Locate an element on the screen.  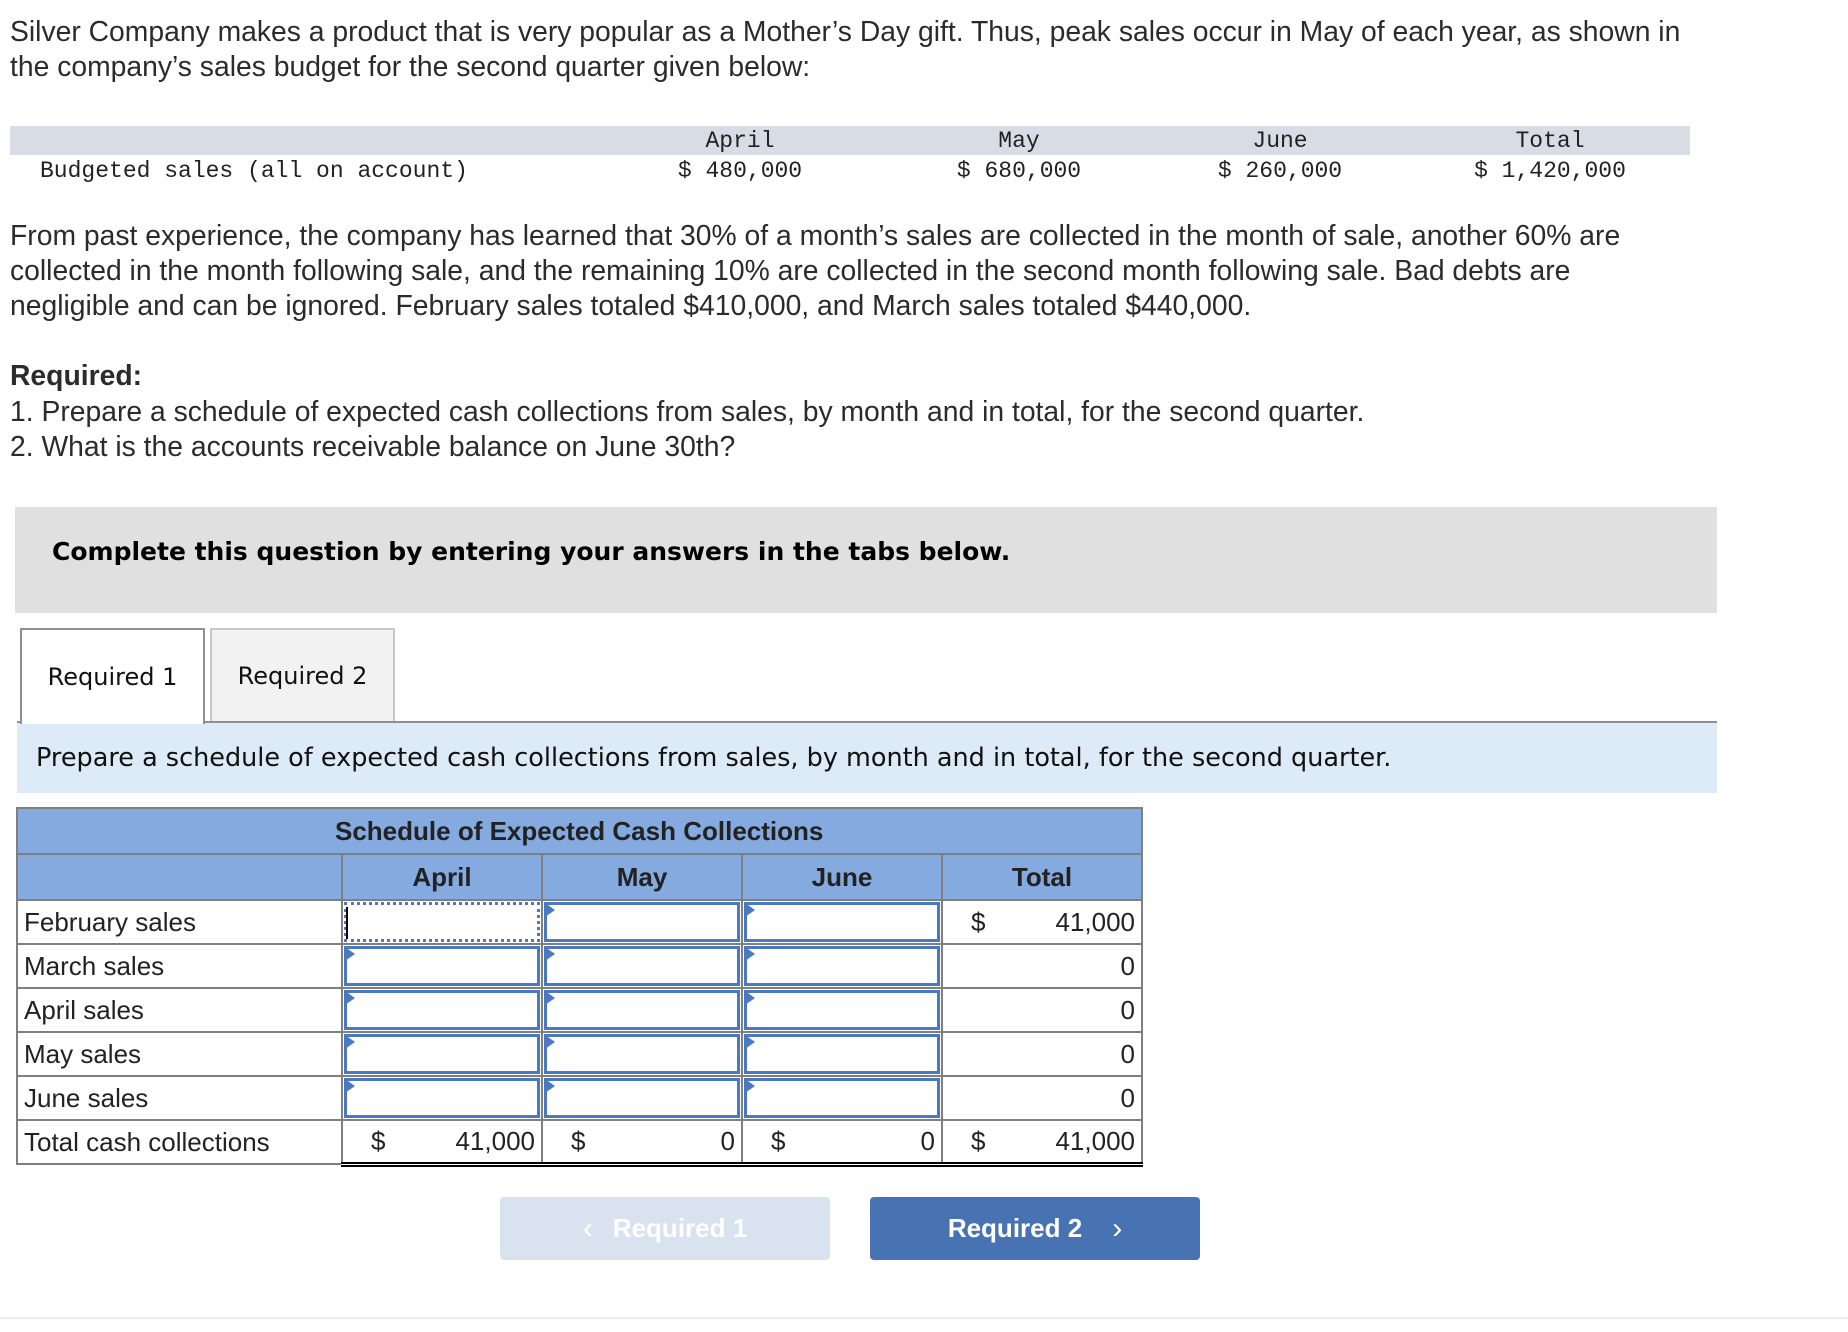
total-value: 41,000 is located at coordinates (495, 1140).